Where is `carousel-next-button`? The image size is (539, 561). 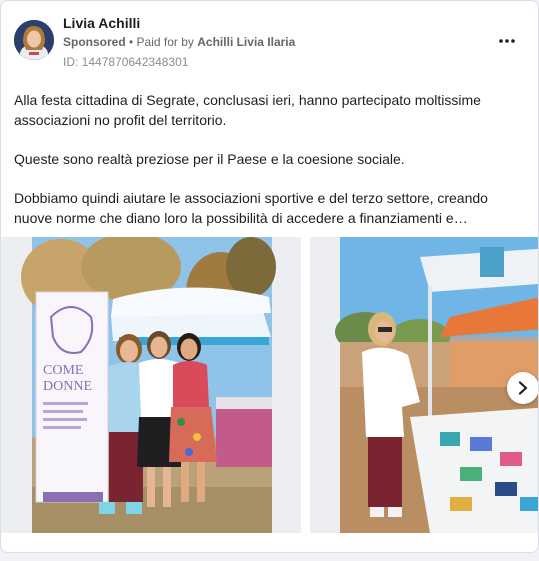
carousel-next-button is located at coordinates (522, 388).